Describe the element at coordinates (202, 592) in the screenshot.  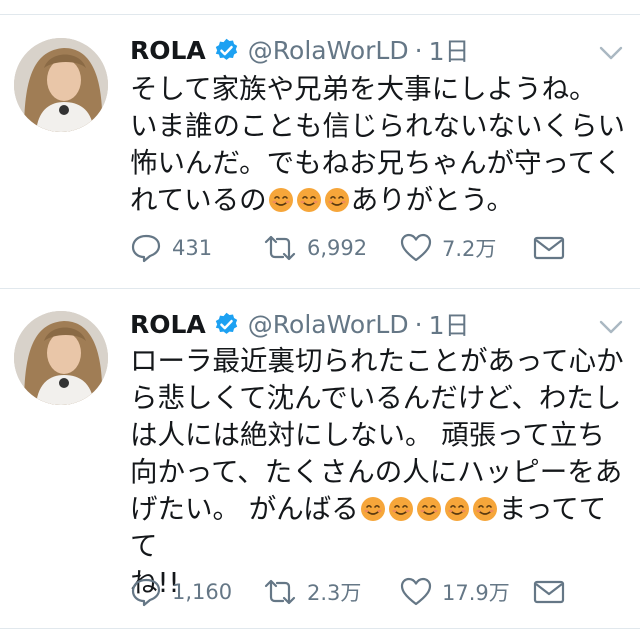
I see `reply-count: 1,160` at that location.